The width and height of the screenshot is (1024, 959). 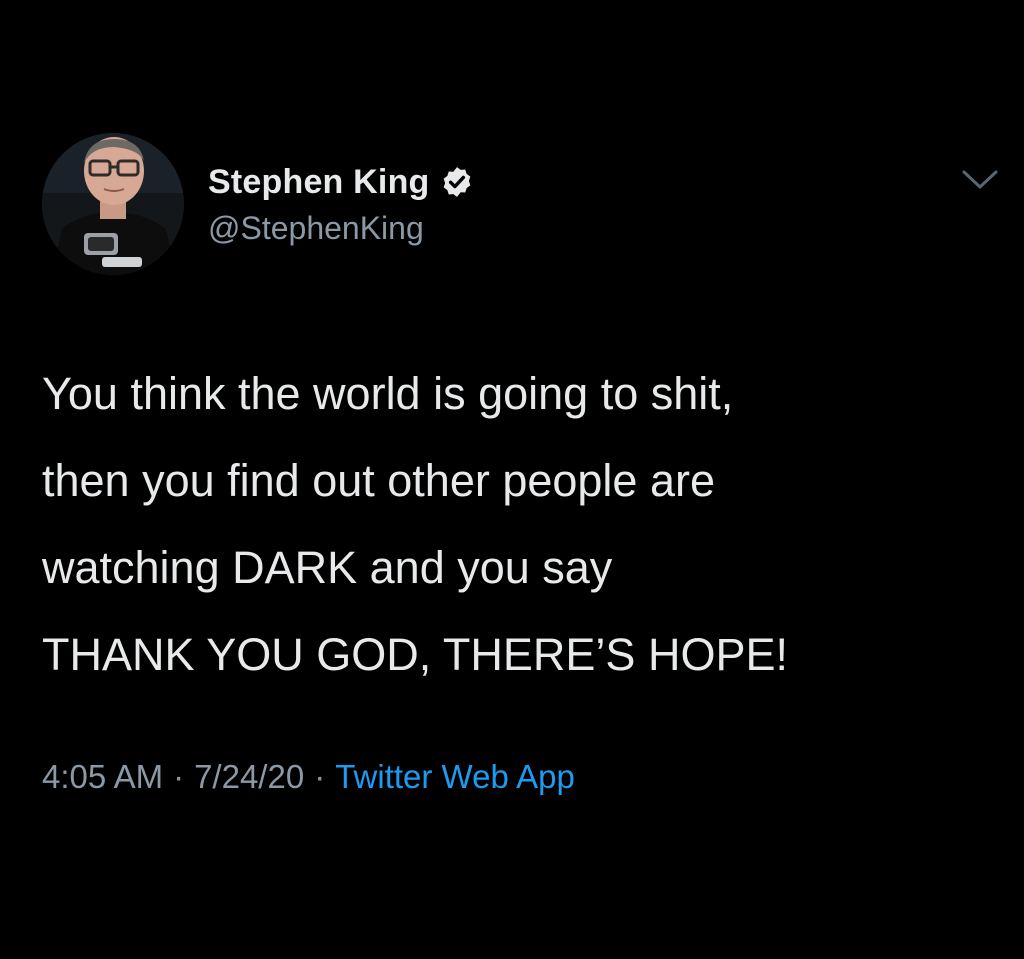 I want to click on author-display-name: Stephen King, so click(x=319, y=182).